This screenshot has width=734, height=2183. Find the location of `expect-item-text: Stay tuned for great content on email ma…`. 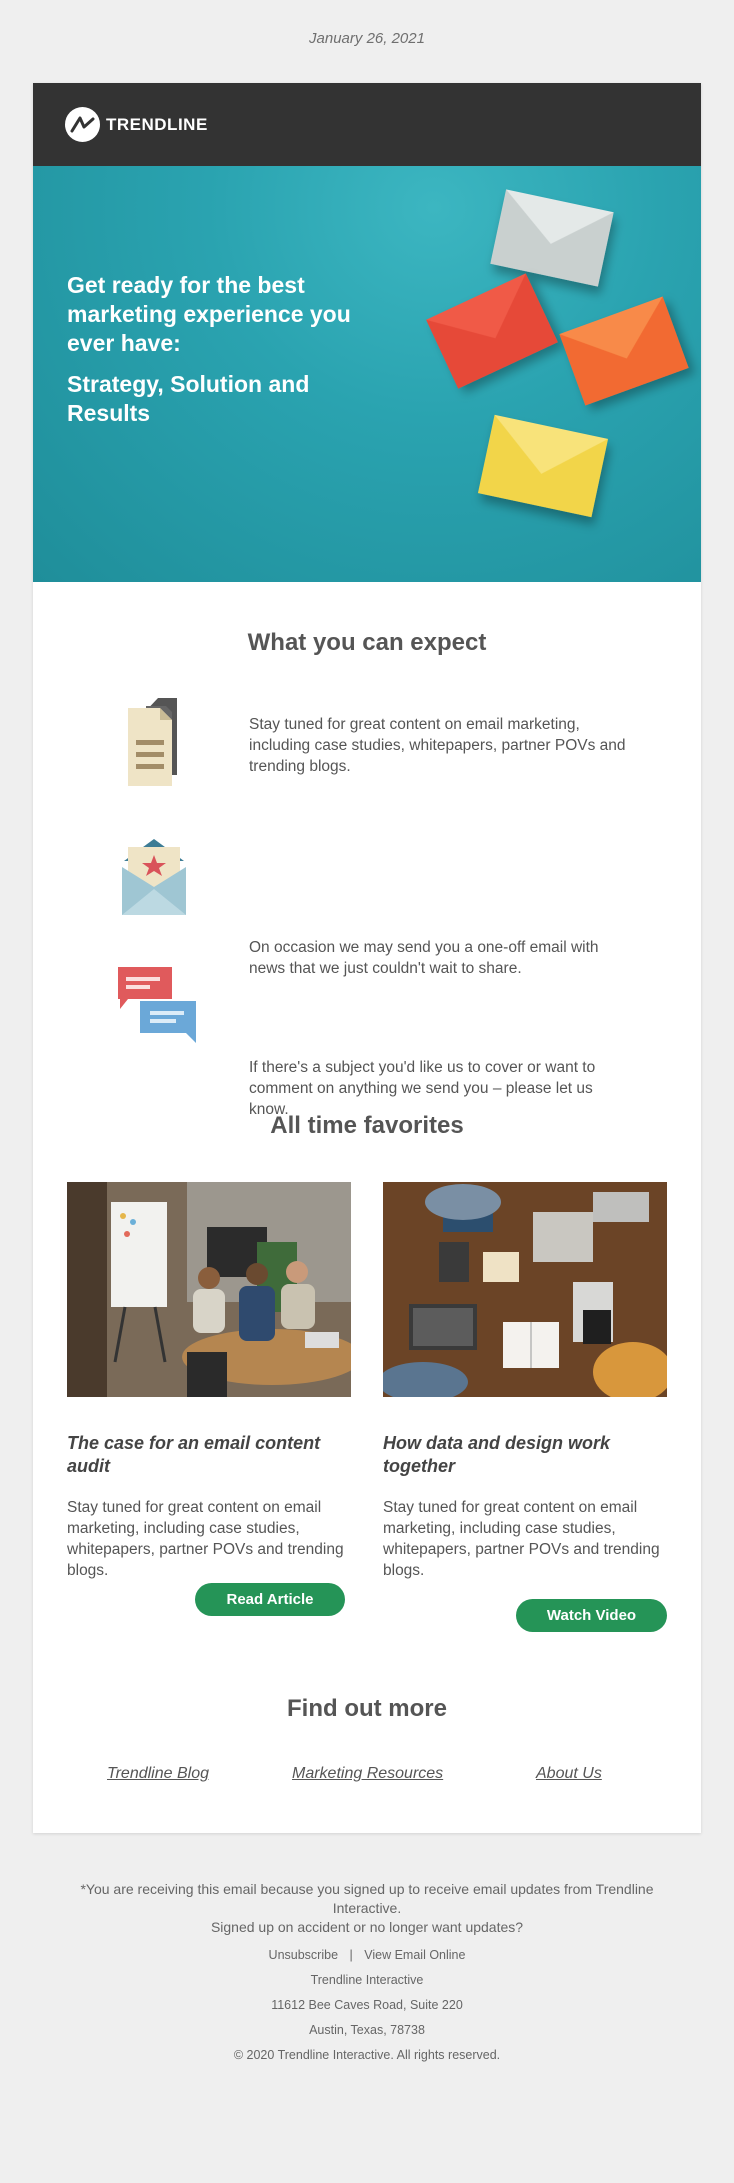

expect-item-text: Stay tuned for great content on email ma… is located at coordinates (437, 745).